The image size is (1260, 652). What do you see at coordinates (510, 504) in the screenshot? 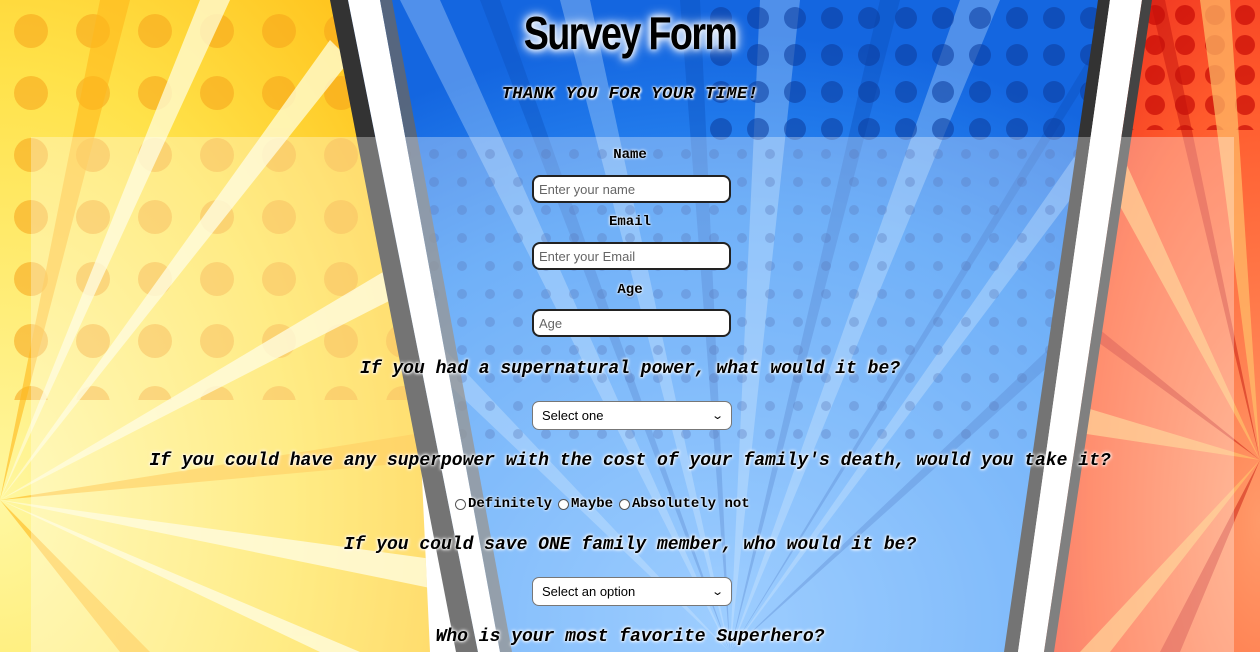
I see `radio-label: Definitely` at bounding box center [510, 504].